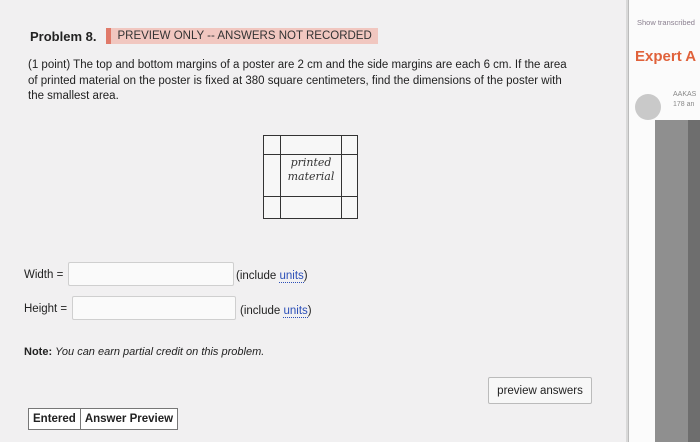 The width and height of the screenshot is (700, 442). Describe the element at coordinates (38, 352) in the screenshot. I see `note-label: Note:` at that location.